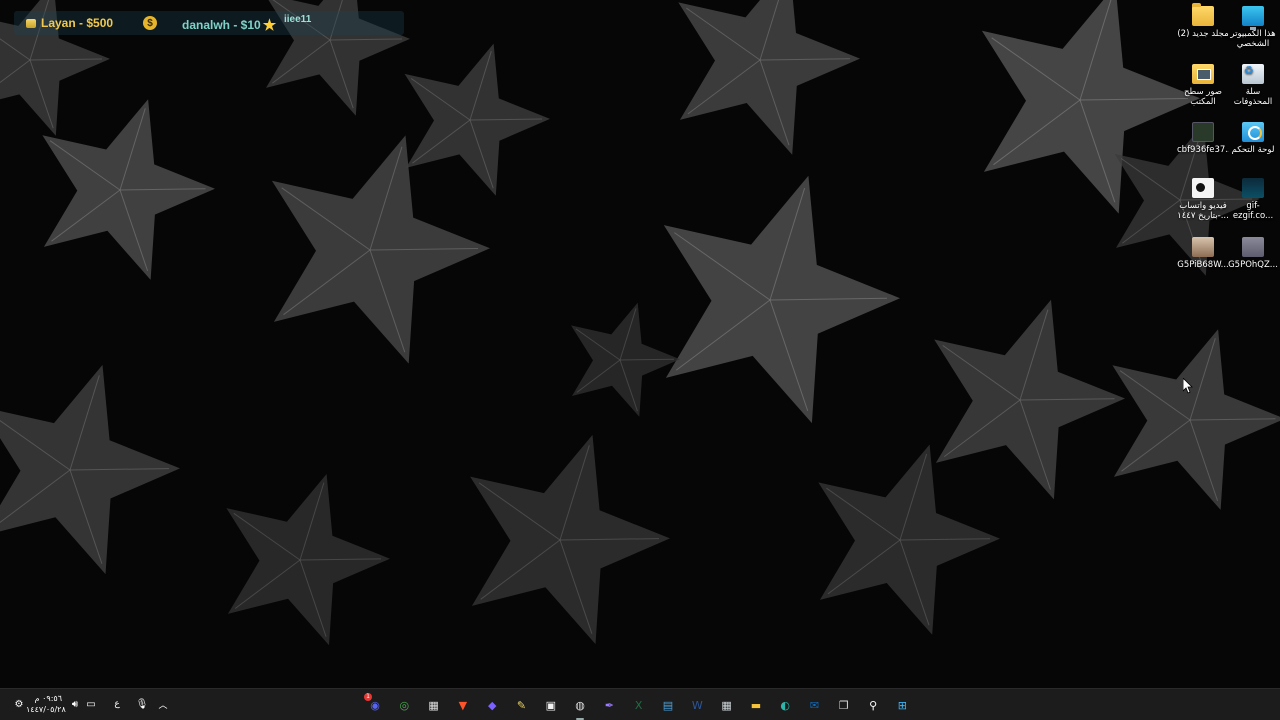  I want to click on desktop-icon-desktop-photos: صور سطح المكتب, so click(1203, 85).